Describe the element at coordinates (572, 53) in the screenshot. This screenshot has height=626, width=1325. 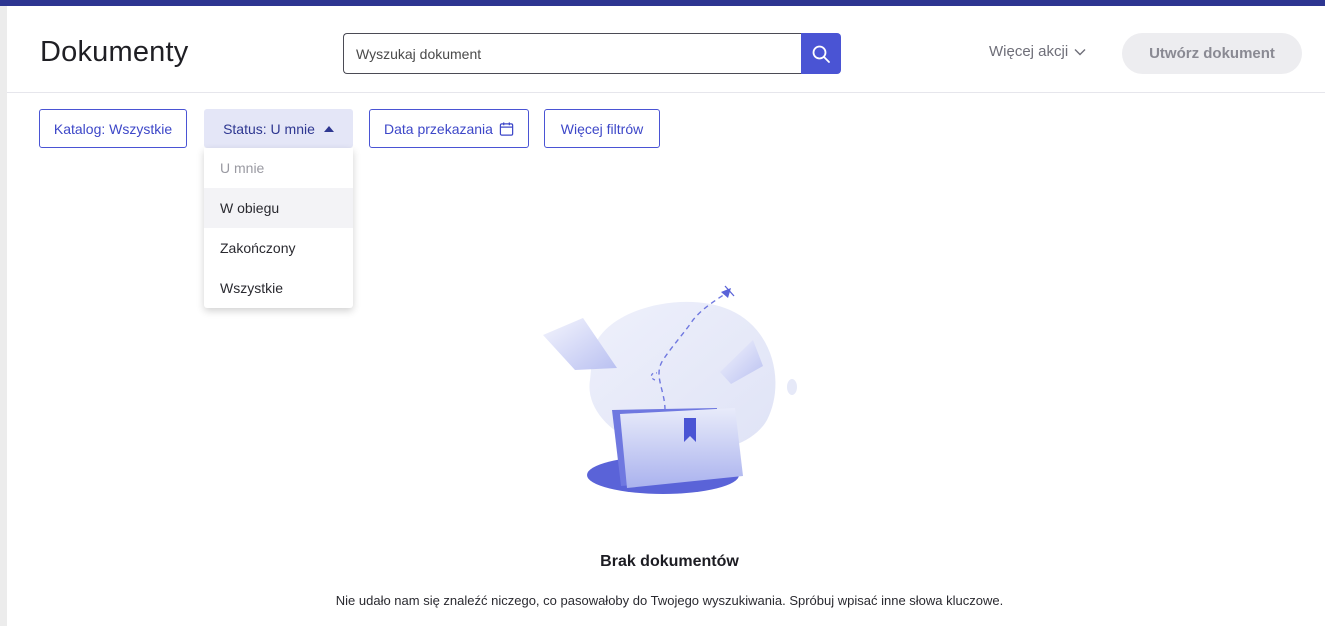
I see `search-input` at that location.